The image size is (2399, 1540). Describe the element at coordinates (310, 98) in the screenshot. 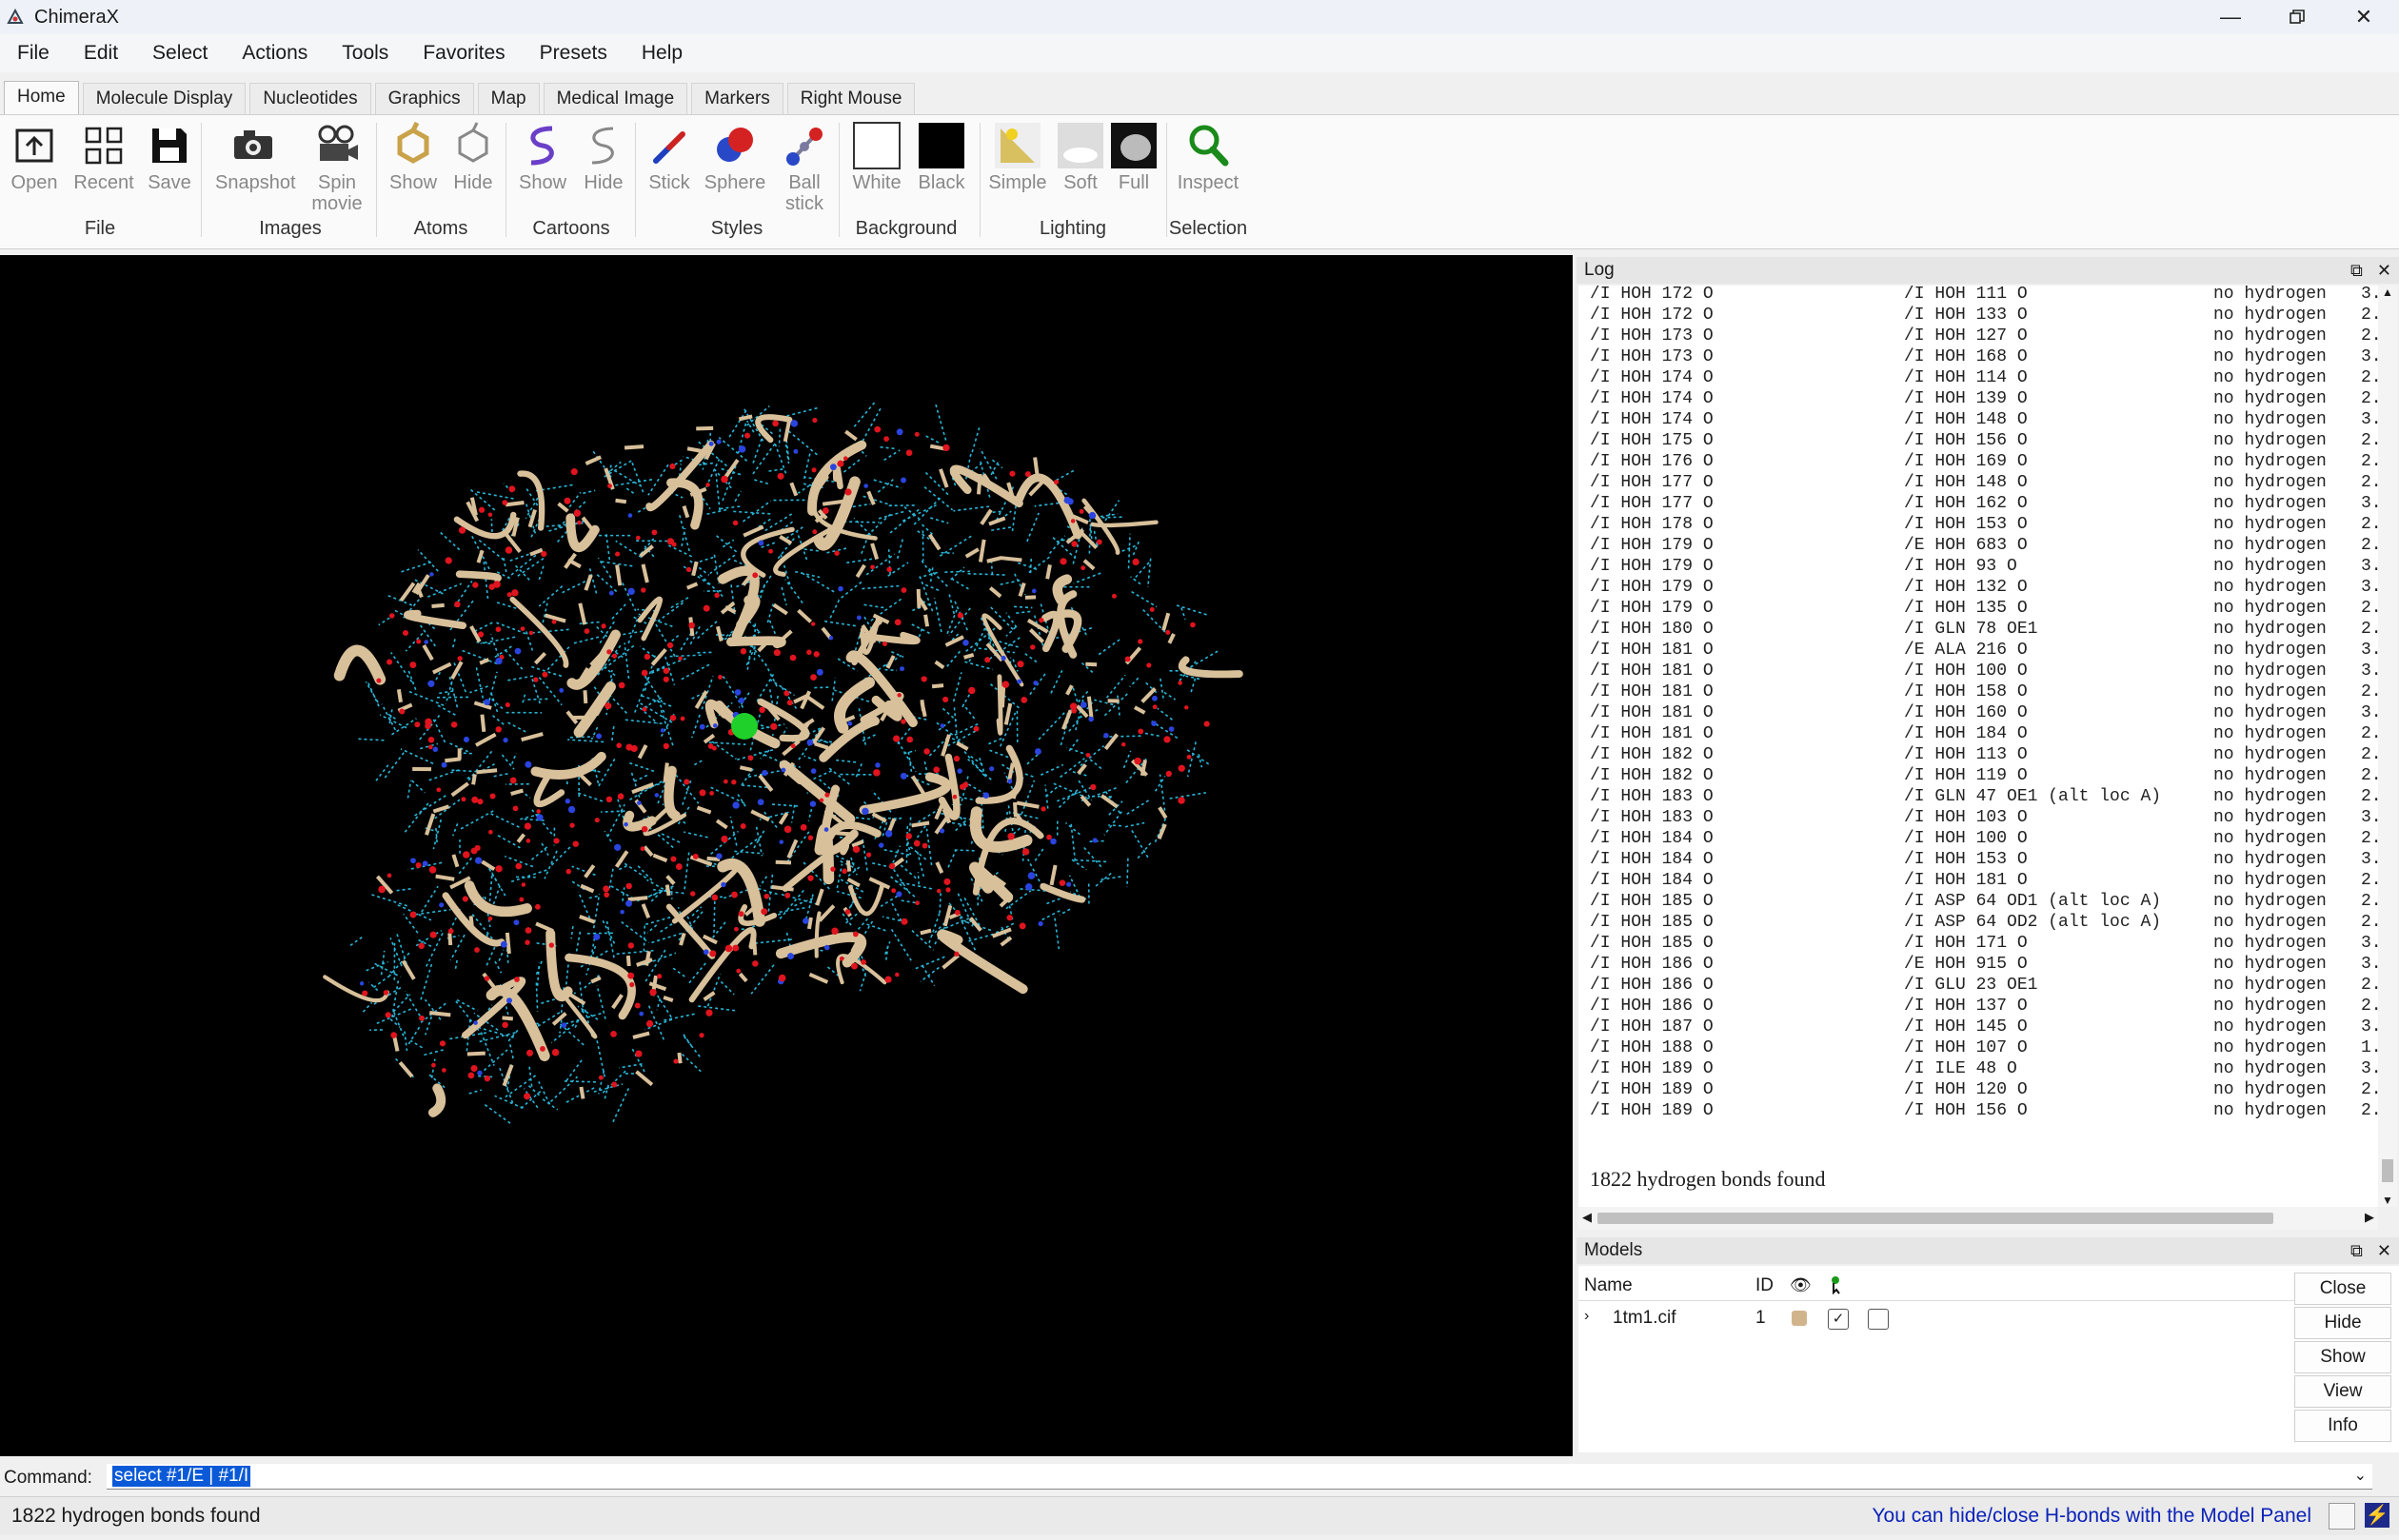

I see `tab-nucleotides: Nucleotides` at that location.